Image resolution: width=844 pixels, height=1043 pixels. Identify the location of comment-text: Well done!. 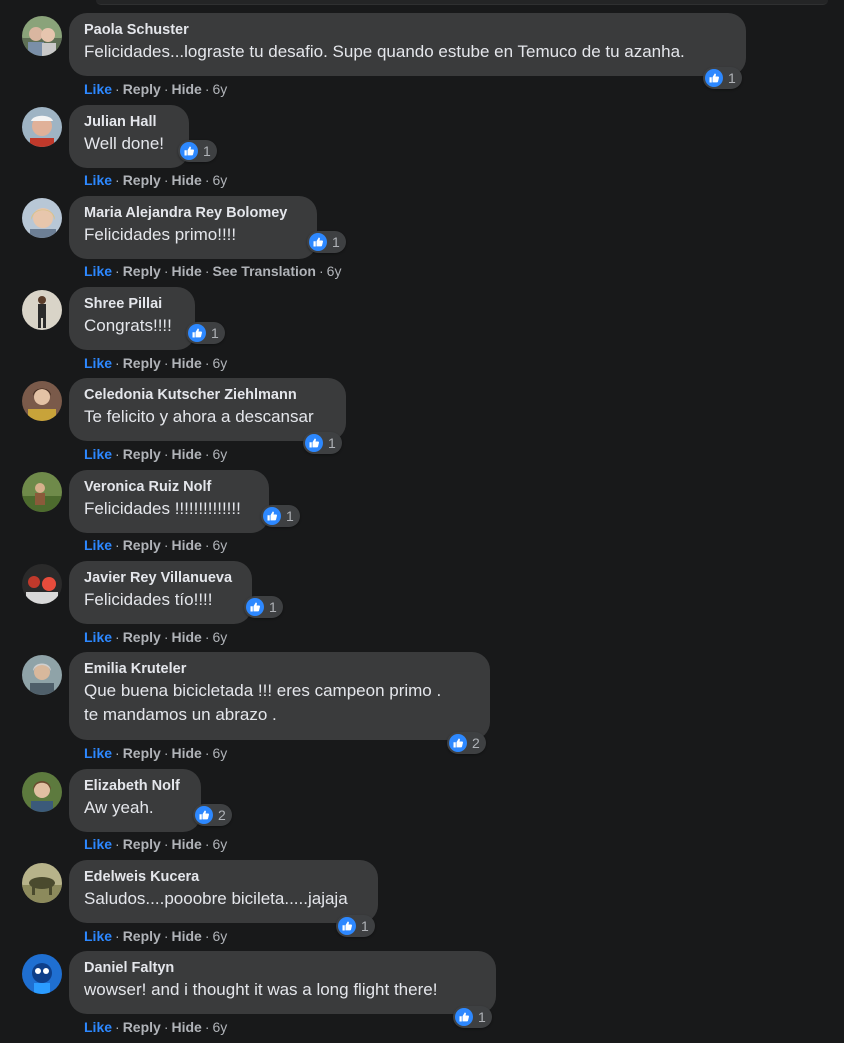
(124, 143).